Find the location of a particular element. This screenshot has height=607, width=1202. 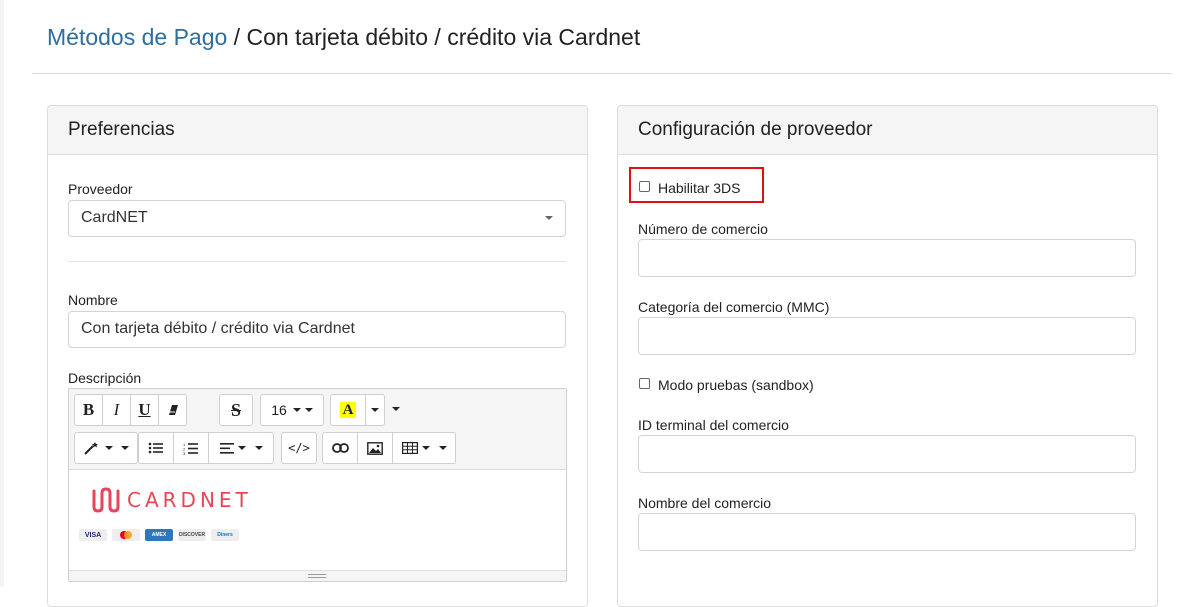

underline-button: U is located at coordinates (144, 410).